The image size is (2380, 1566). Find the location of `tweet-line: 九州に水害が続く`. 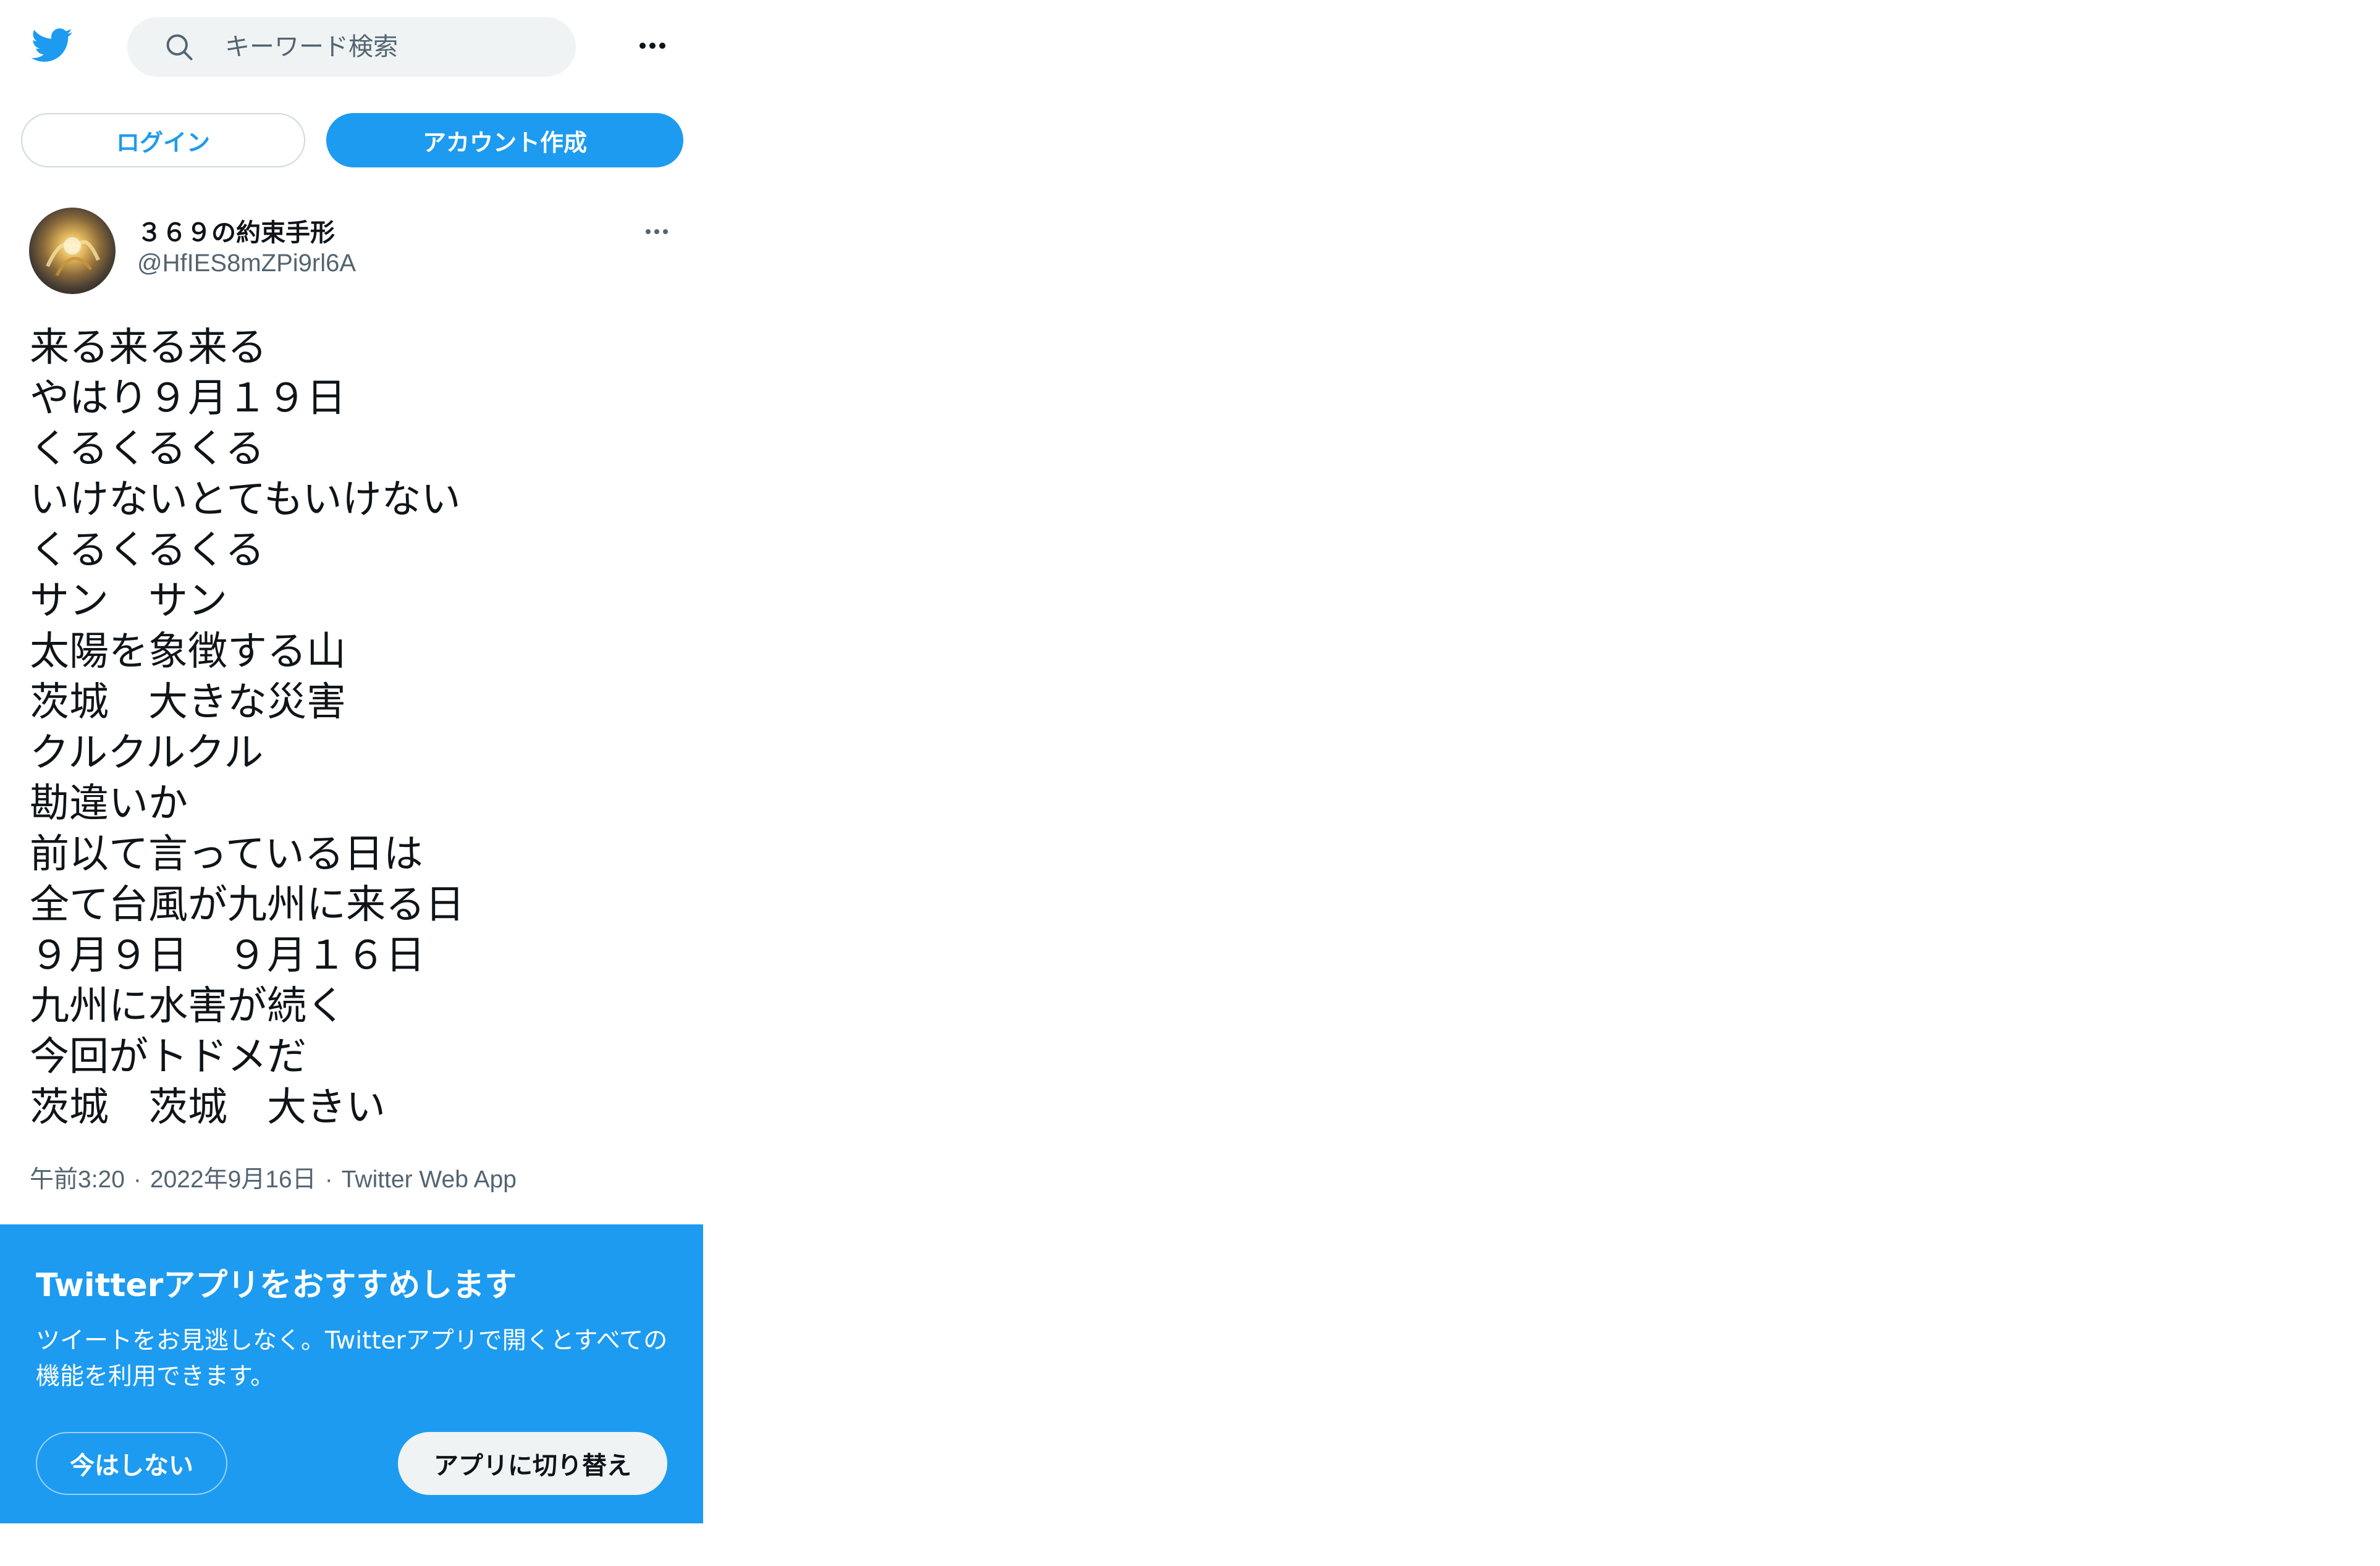

tweet-line: 九州に水害が続く is located at coordinates (188, 1006).